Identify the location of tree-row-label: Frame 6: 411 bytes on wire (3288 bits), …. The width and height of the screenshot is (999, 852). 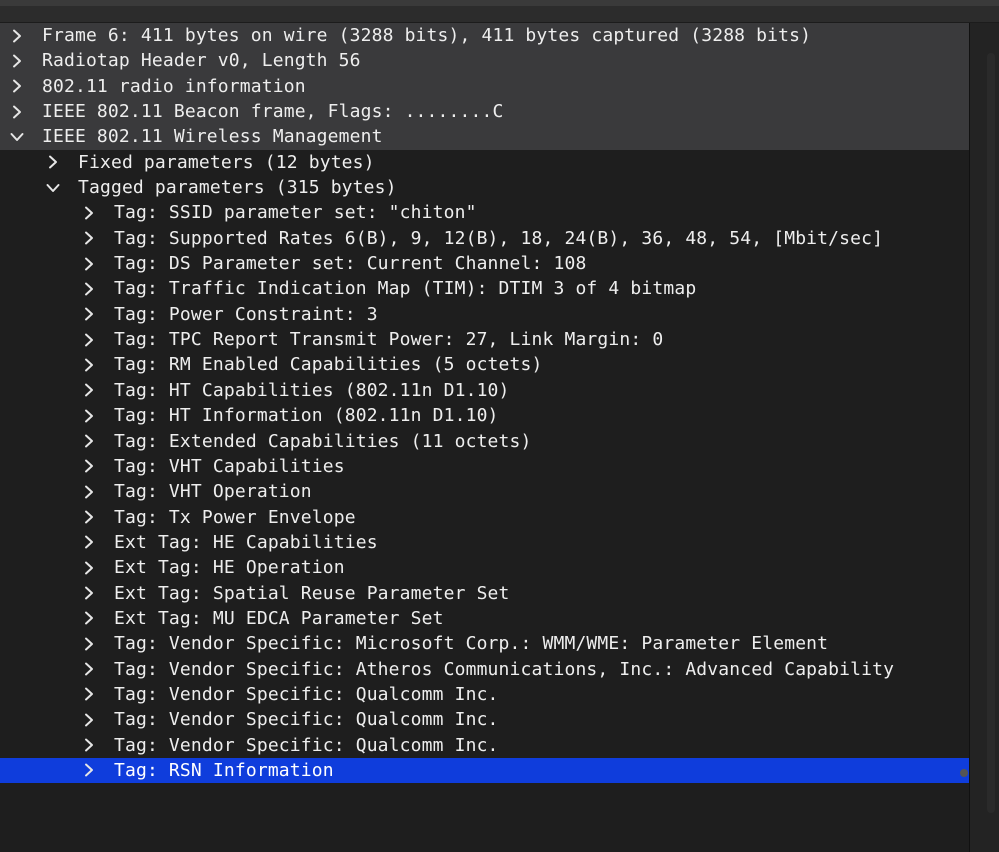
(427, 35).